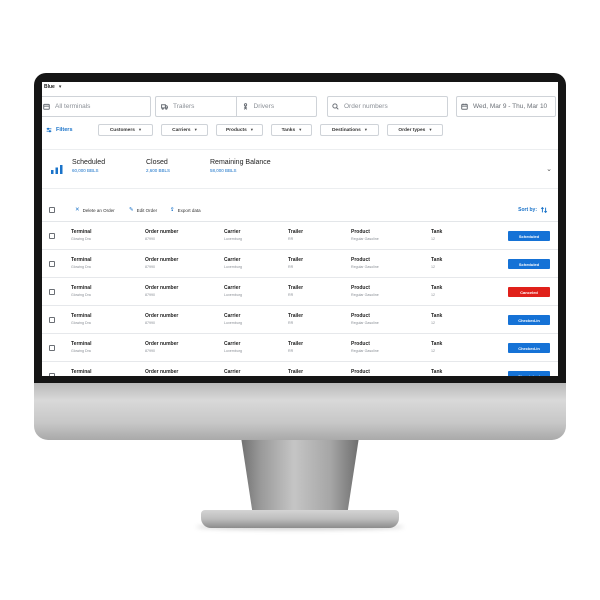 The image size is (600, 600). What do you see at coordinates (464, 106) in the screenshot?
I see `calendar-icon` at bounding box center [464, 106].